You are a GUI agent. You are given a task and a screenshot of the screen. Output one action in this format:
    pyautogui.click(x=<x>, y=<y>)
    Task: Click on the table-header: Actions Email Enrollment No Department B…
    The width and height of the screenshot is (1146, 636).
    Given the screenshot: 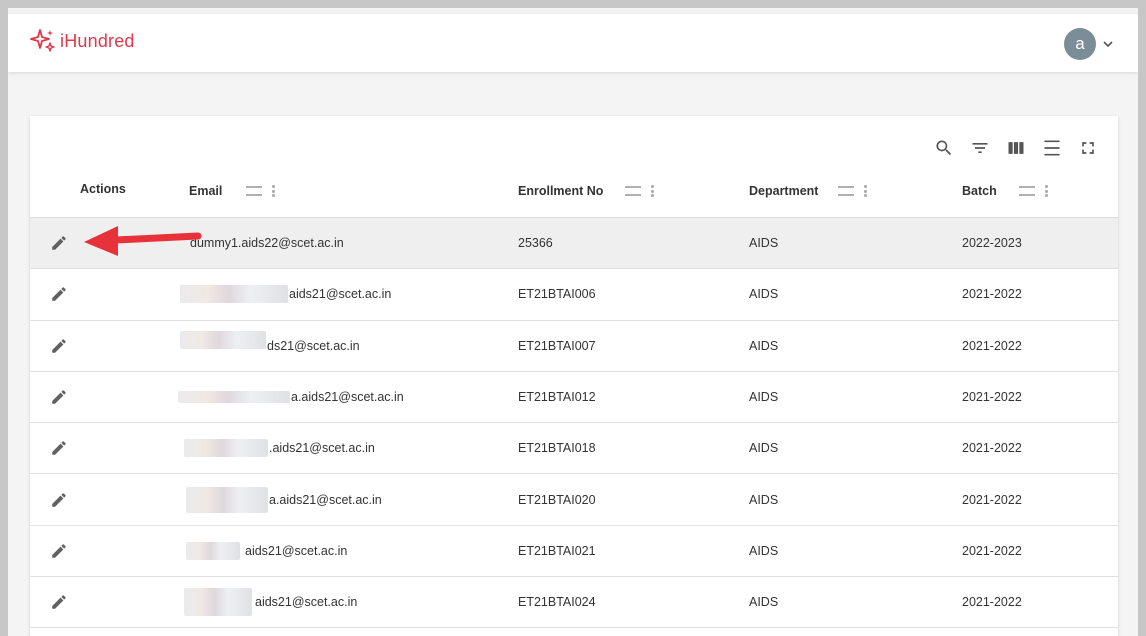 What is the action you would take?
    pyautogui.click(x=574, y=192)
    